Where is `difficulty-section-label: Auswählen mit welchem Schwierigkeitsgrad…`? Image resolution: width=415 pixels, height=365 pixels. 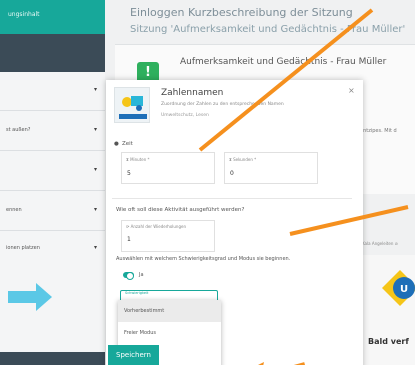
difficulty-section-label: Auswählen mit welchem Schwierigkeitsgrad… is located at coordinates (203, 259).